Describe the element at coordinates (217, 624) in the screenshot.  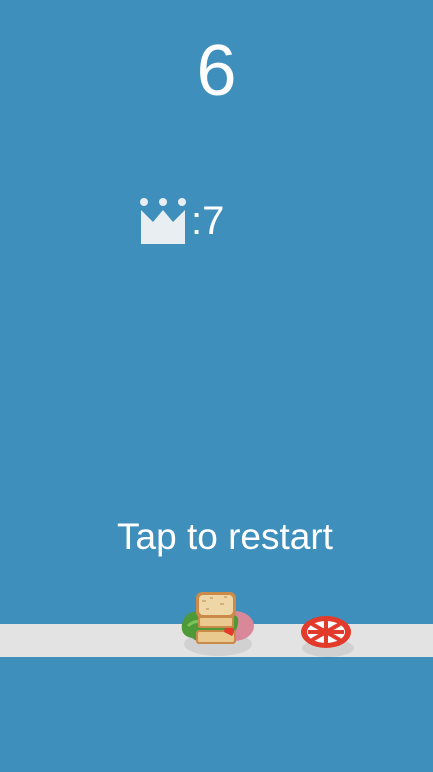
I see `sandwich-icon` at that location.